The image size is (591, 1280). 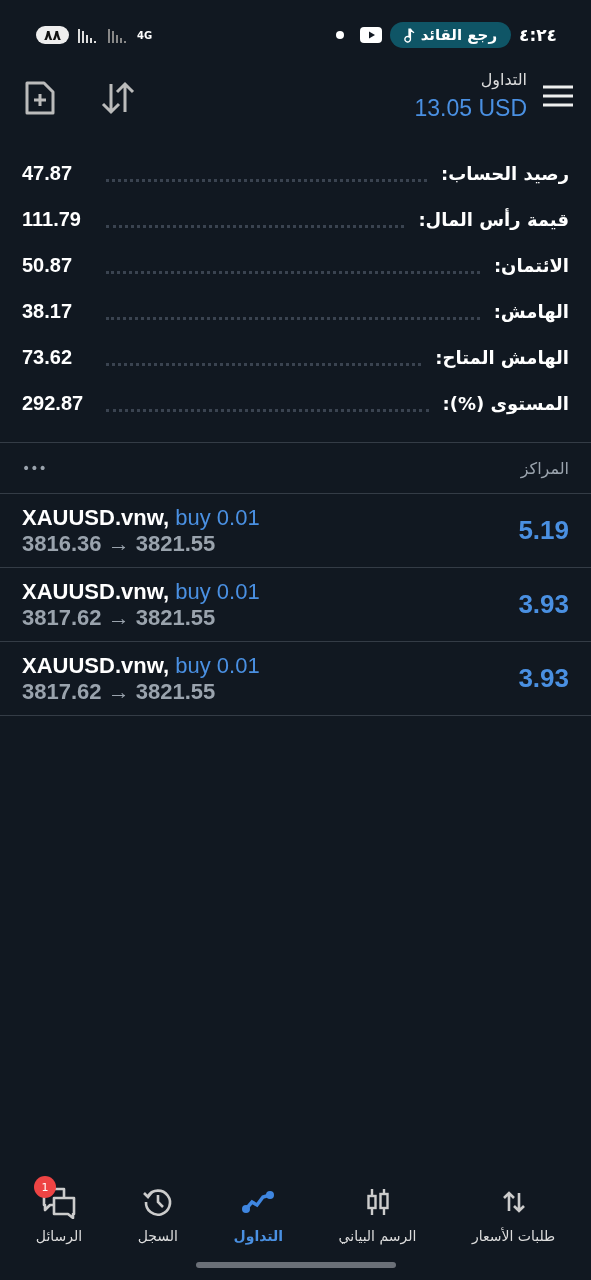 I want to click on notification-dot-icon, so click(x=339, y=35).